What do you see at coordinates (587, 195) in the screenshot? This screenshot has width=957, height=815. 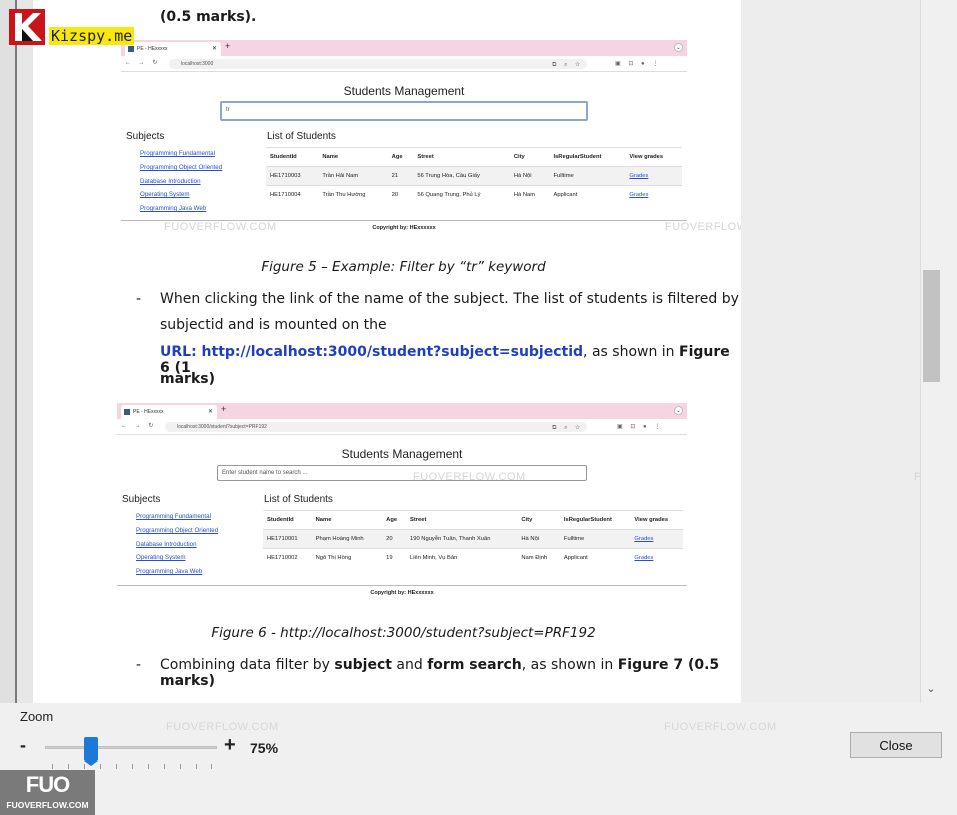 I see `cell: Applicant` at bounding box center [587, 195].